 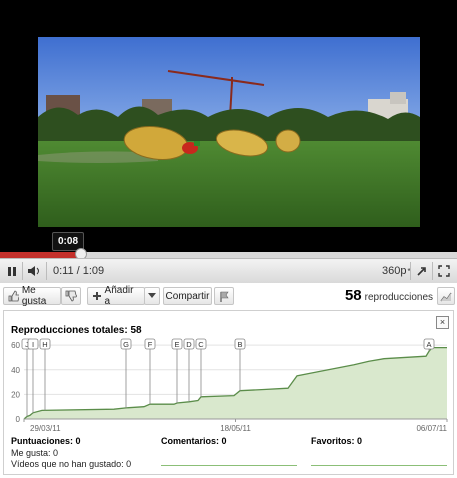 I want to click on y-tick-label: 0, so click(x=18, y=419).